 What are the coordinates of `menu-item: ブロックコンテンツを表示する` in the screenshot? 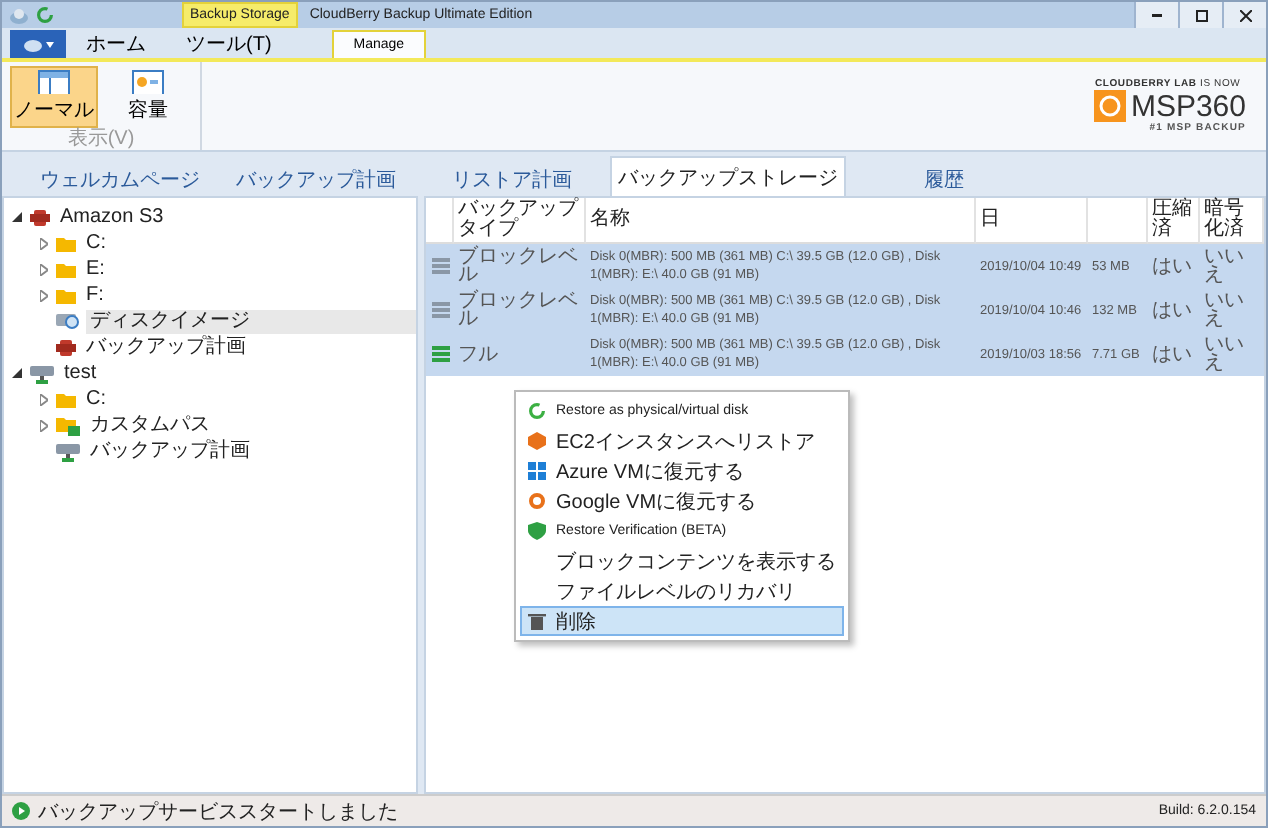 It's located at (682, 561).